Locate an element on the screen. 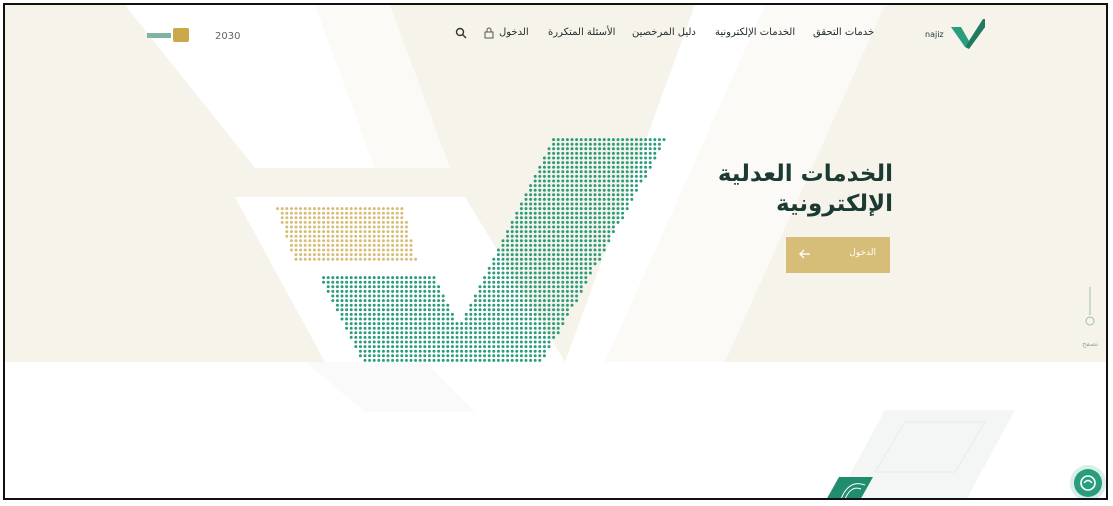 Image resolution: width=1113 pixels, height=506 pixels. najiz-logo: najiz is located at coordinates (956, 33).